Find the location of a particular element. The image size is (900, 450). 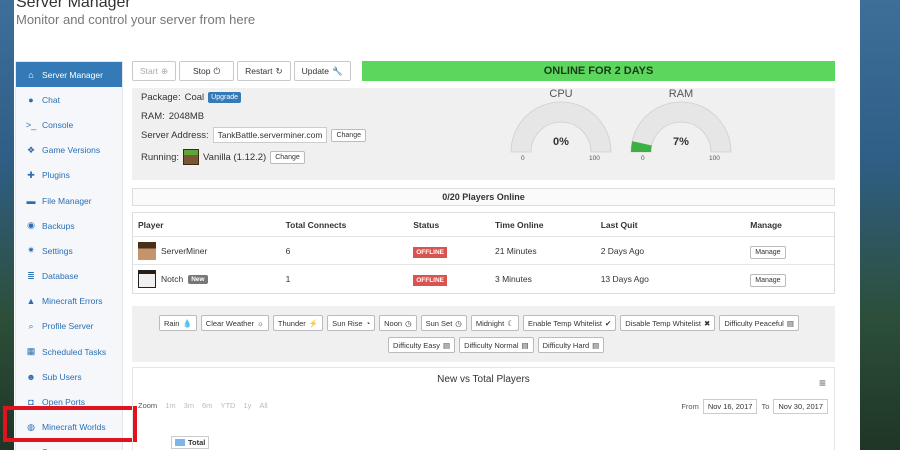

search-icon: ⌕ is located at coordinates (31, 325).